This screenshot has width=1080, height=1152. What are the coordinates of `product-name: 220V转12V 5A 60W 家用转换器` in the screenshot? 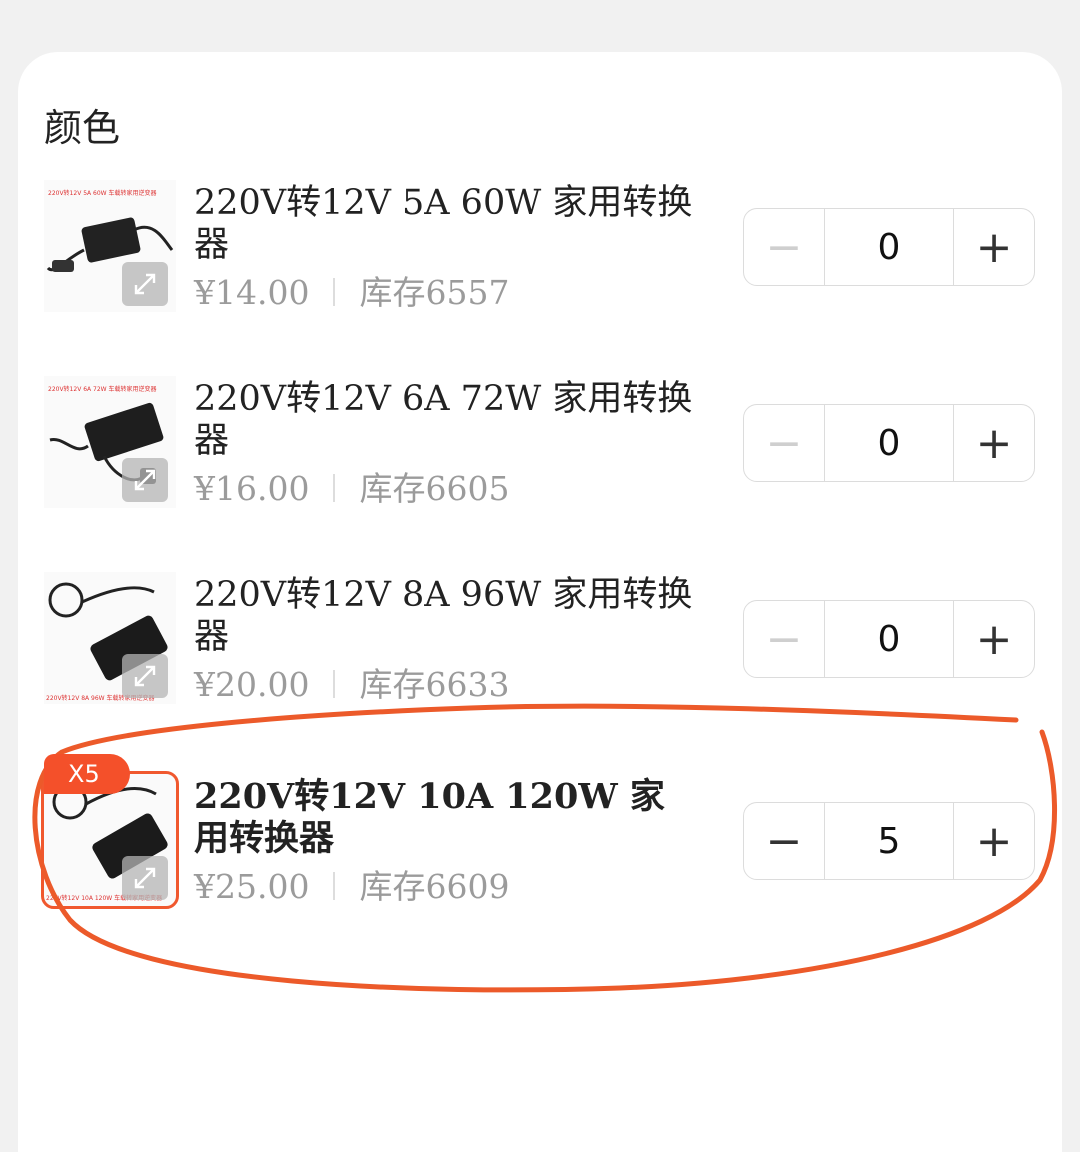 It's located at (443, 224).